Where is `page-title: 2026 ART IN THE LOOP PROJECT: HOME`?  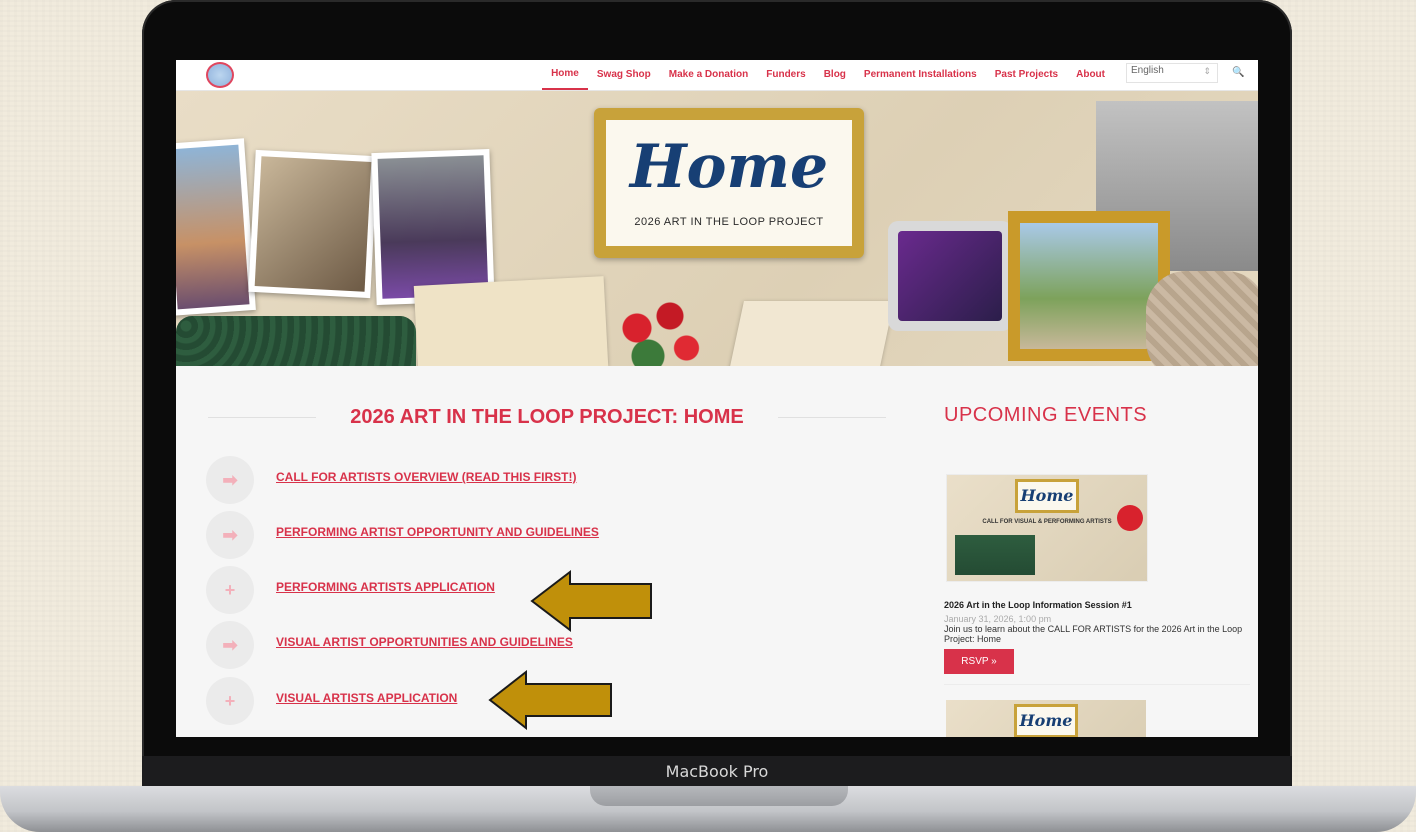 page-title: 2026 ART IN THE LOOP PROJECT: HOME is located at coordinates (547, 417).